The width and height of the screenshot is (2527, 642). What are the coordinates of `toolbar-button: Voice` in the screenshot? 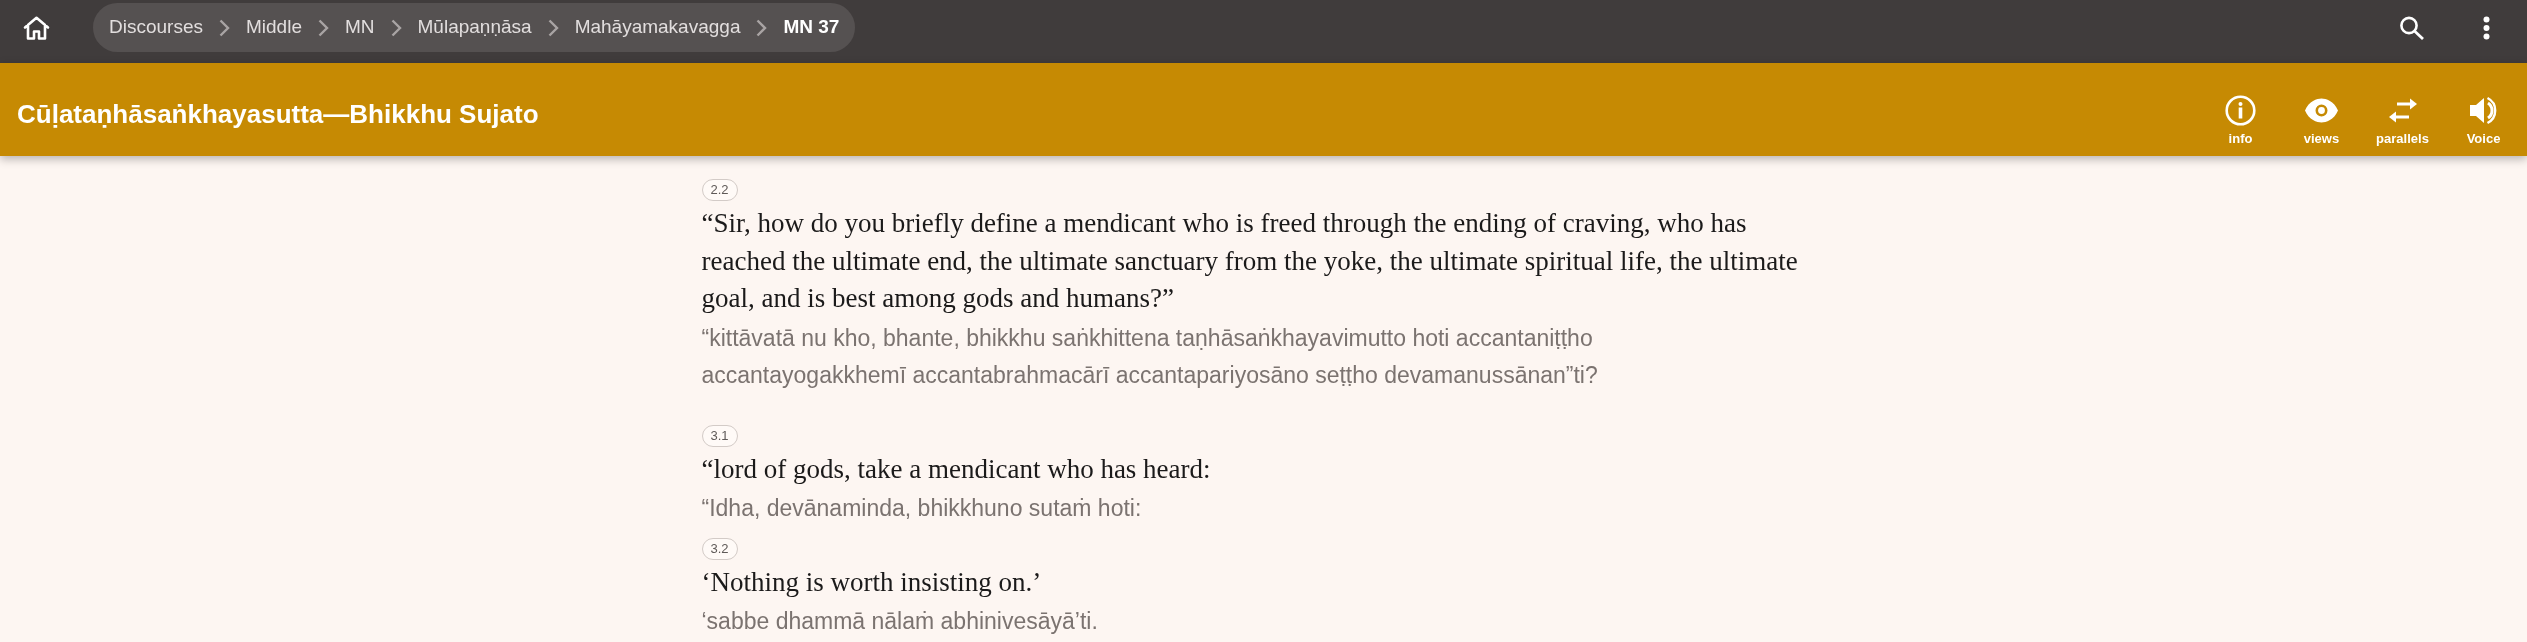 It's located at (2483, 107).